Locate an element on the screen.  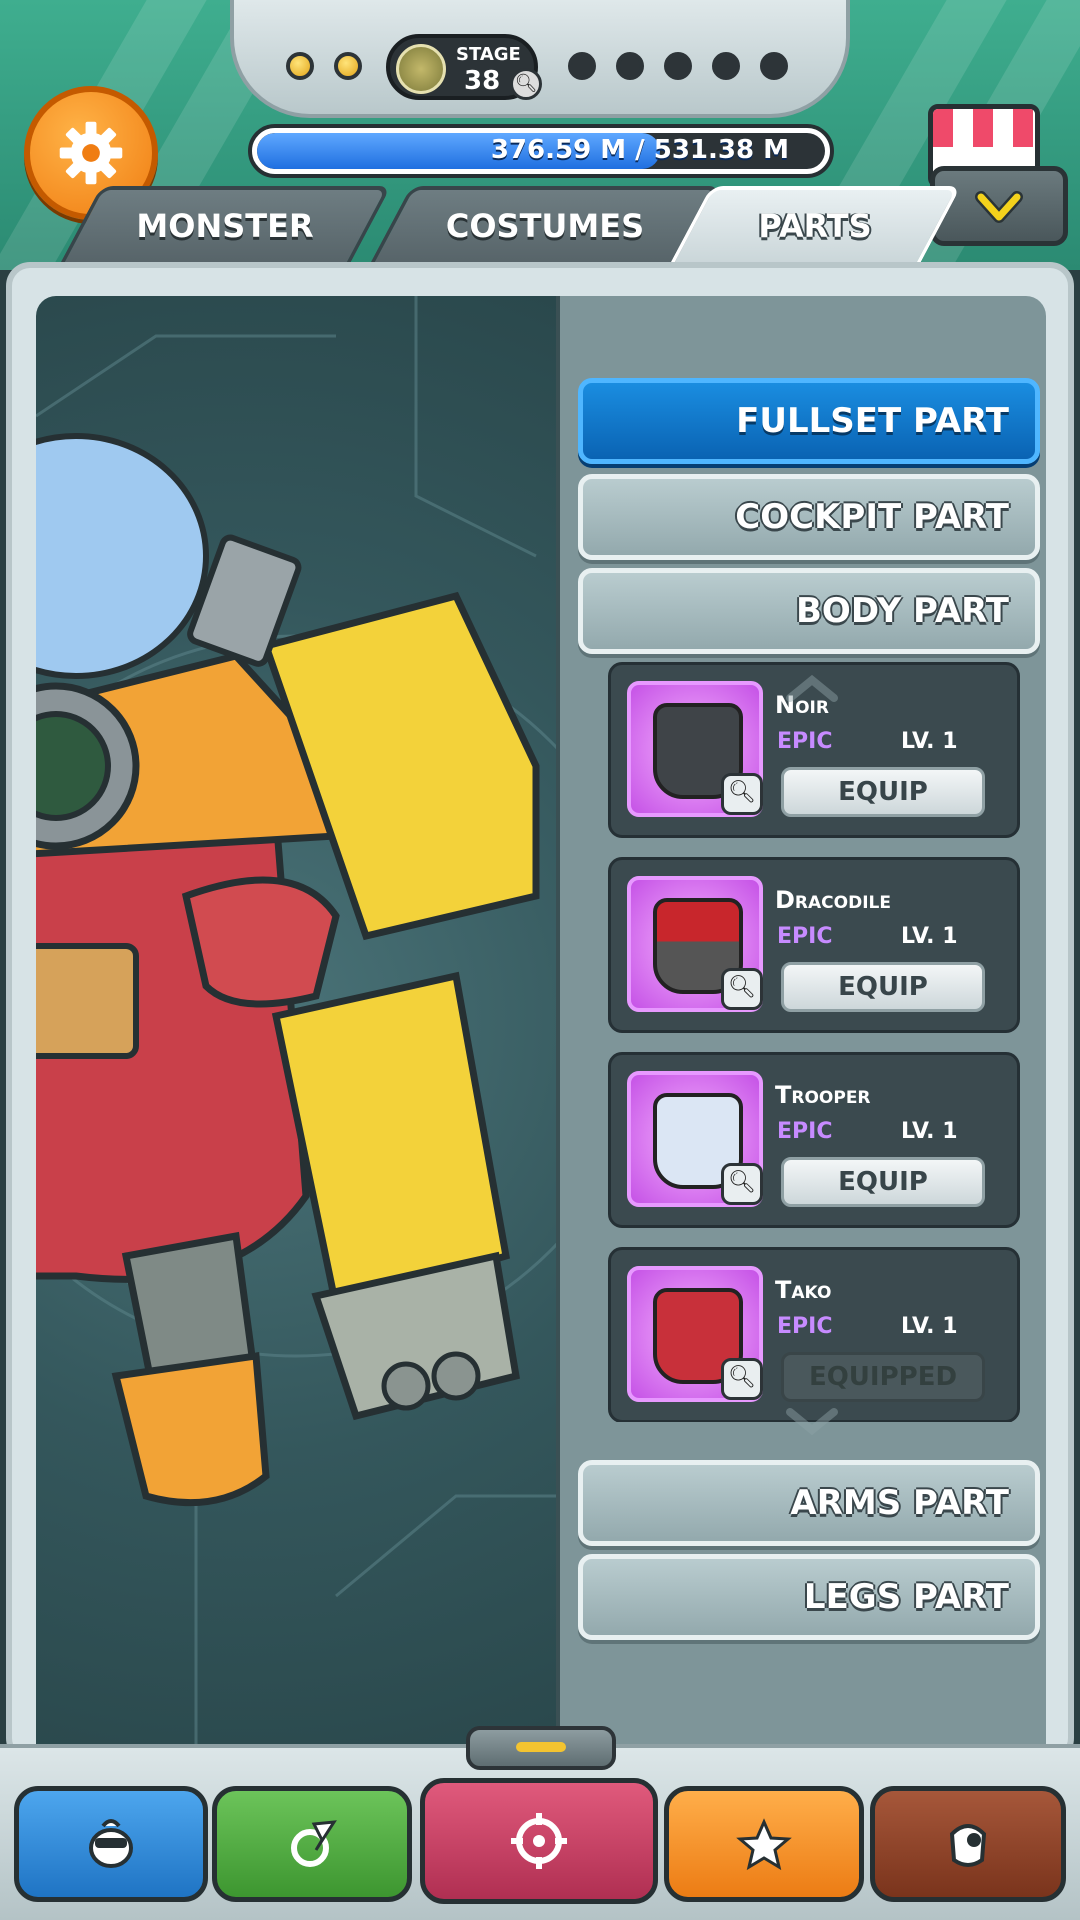
scroll-down-icon is located at coordinates (812, 1422).